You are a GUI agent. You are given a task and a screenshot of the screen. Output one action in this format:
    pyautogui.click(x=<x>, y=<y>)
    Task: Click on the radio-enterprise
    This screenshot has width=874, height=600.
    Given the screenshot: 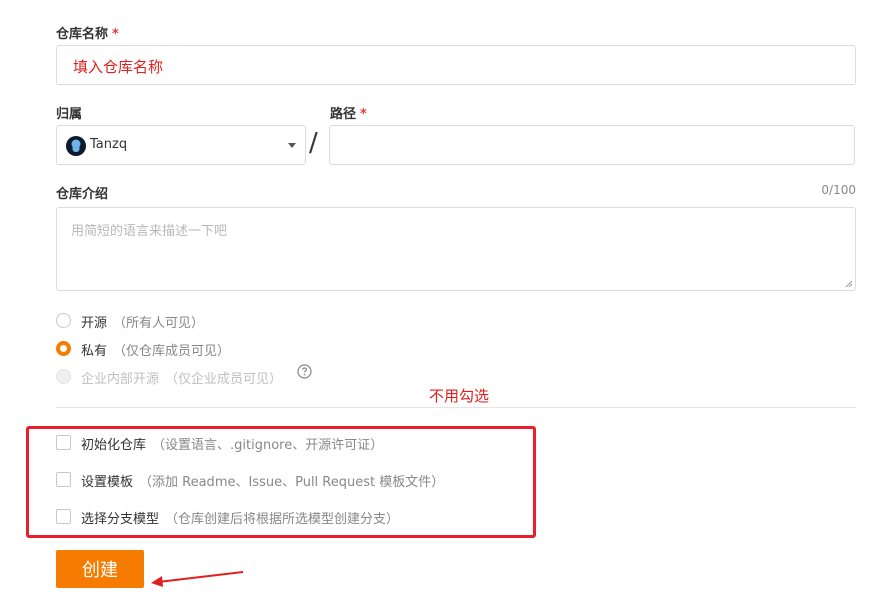 What is the action you would take?
    pyautogui.click(x=63, y=376)
    